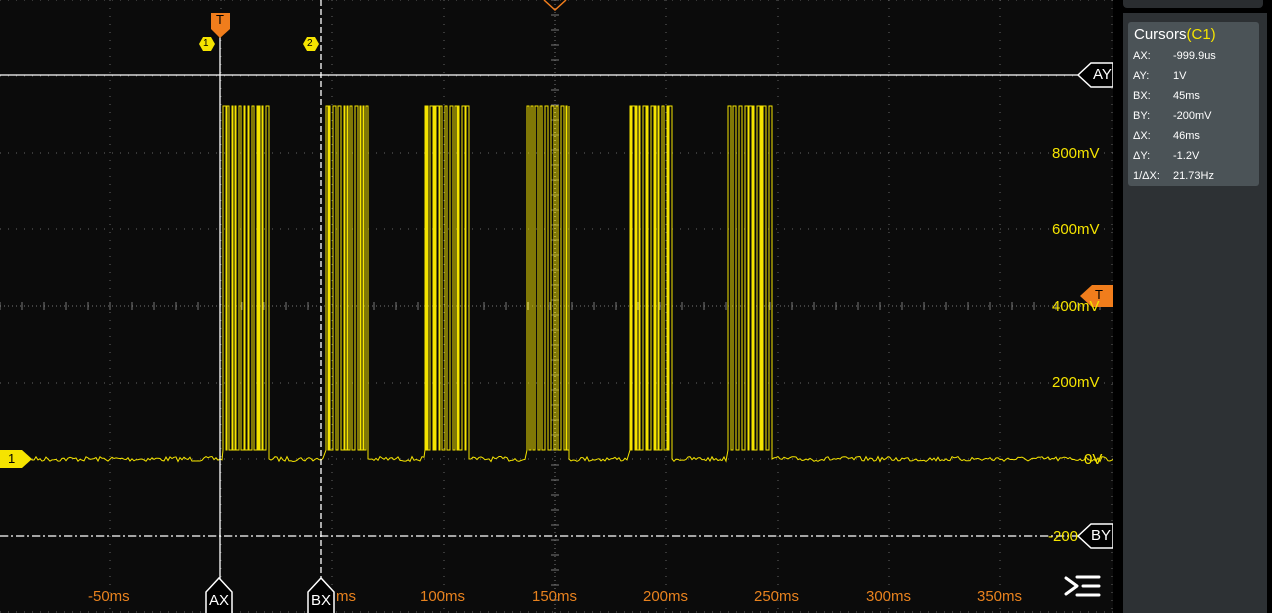  What do you see at coordinates (1076, 306) in the screenshot?
I see `y-label-400mv: 400mV` at bounding box center [1076, 306].